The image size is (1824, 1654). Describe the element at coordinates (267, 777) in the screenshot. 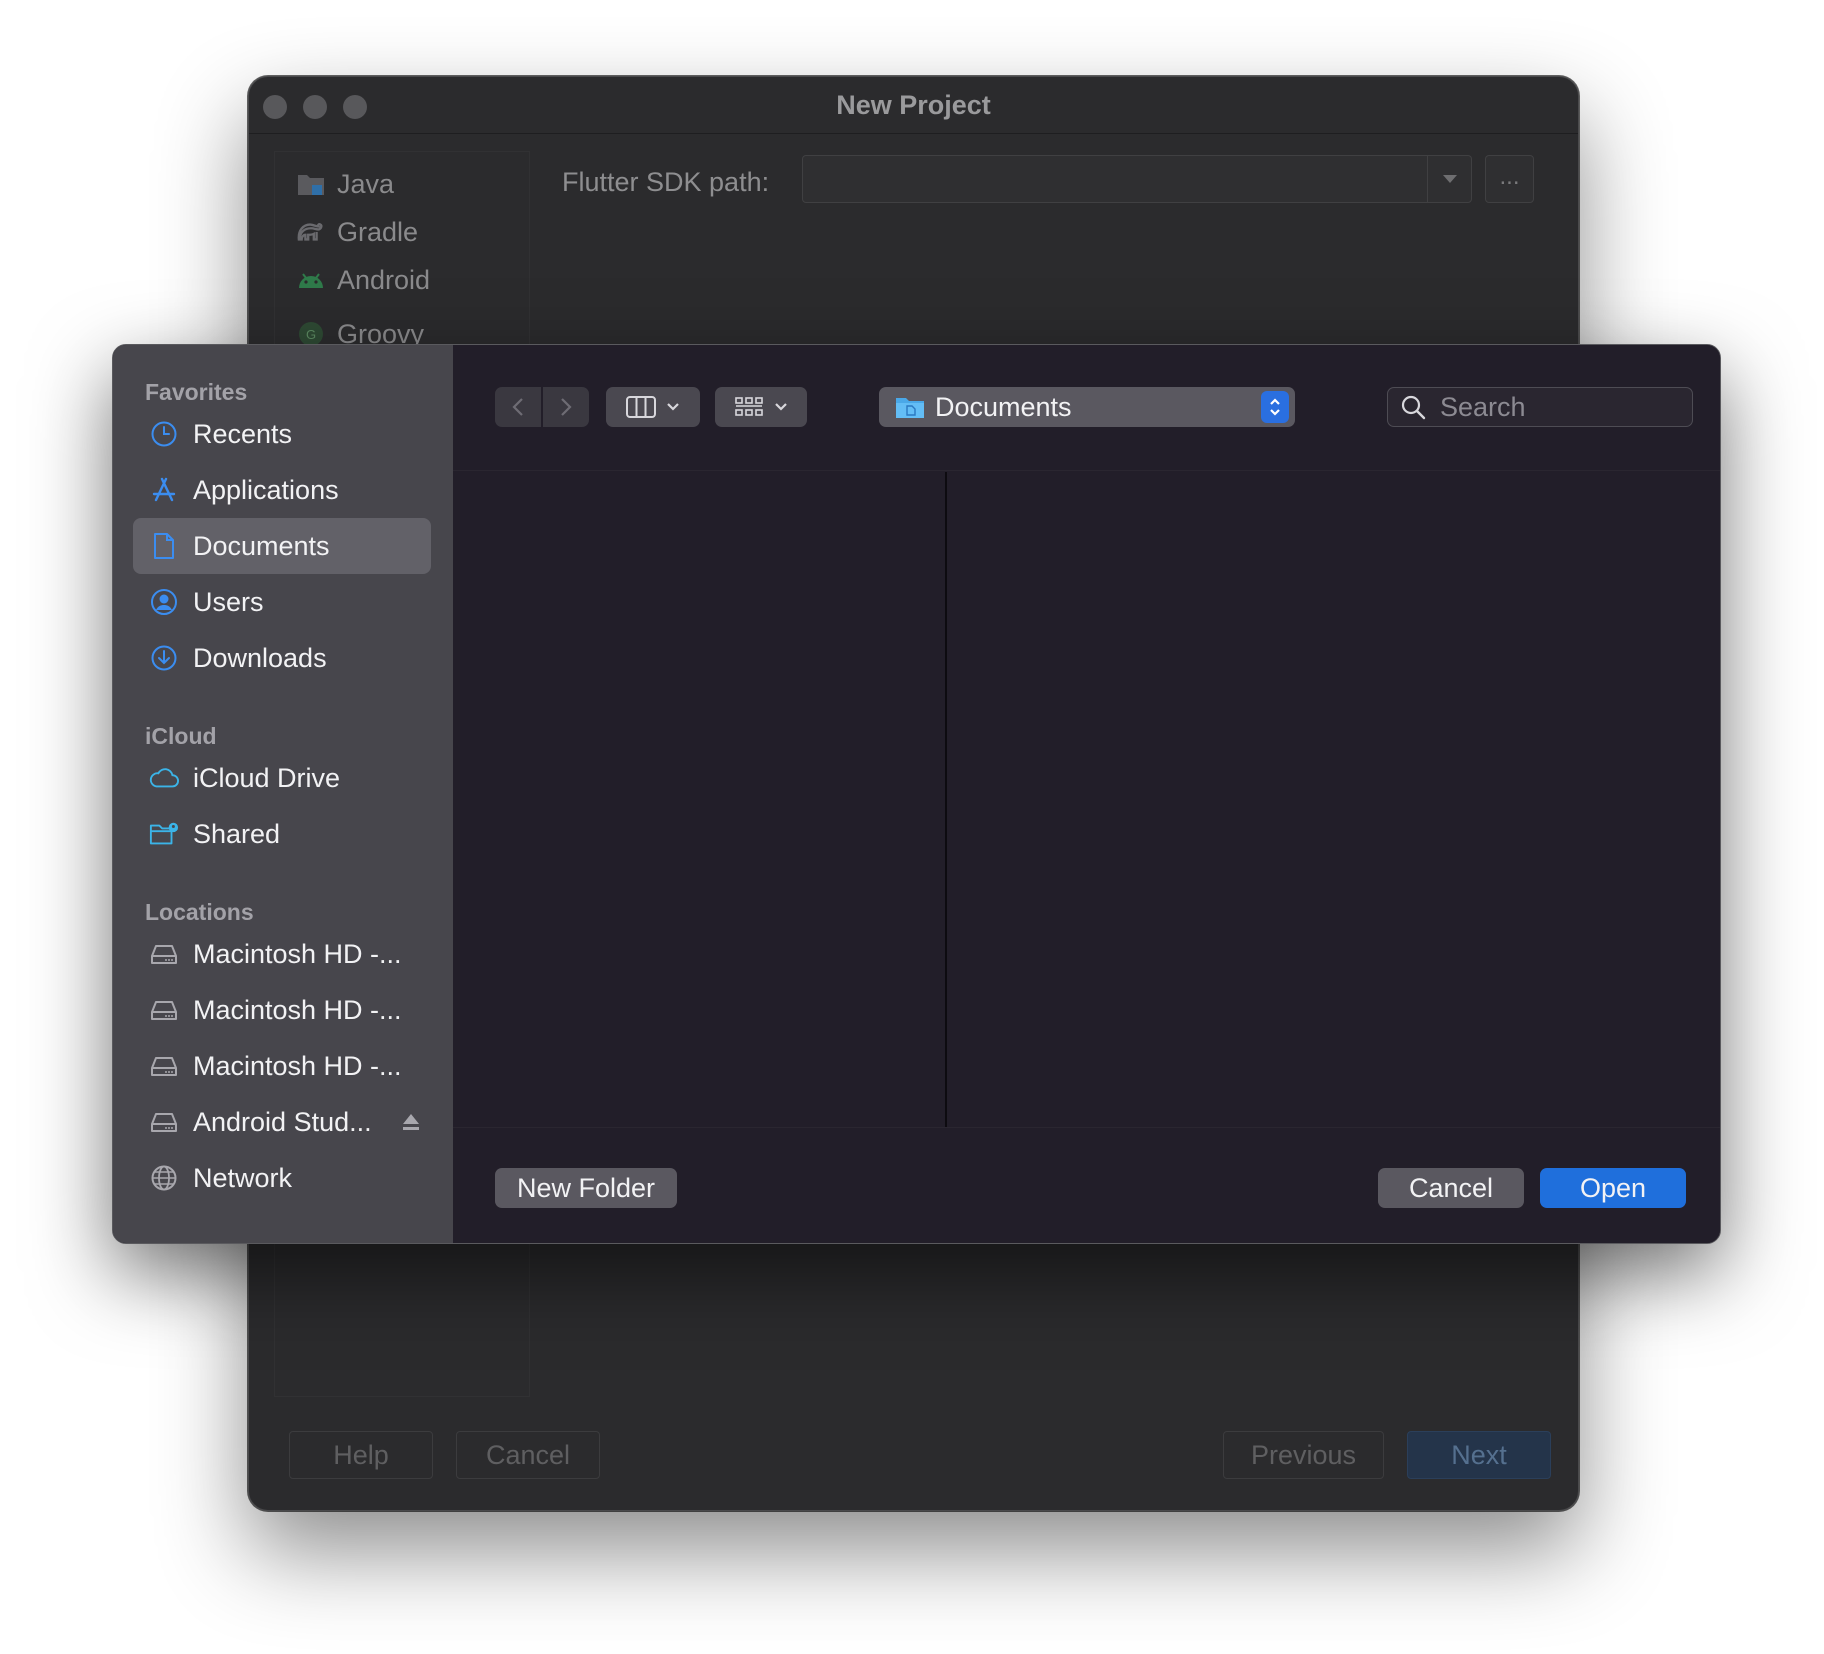

I see `sidebar-item-label: iCloud Drive` at that location.